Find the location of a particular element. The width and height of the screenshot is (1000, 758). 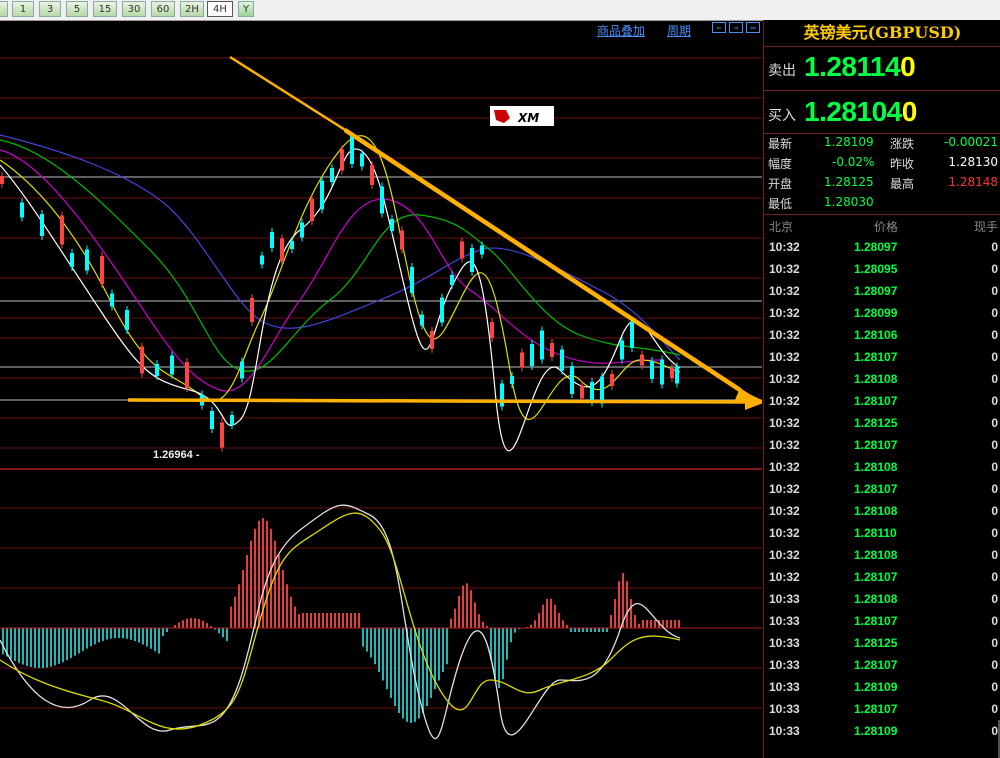

nav-right-icon: ⇒ is located at coordinates (736, 27).